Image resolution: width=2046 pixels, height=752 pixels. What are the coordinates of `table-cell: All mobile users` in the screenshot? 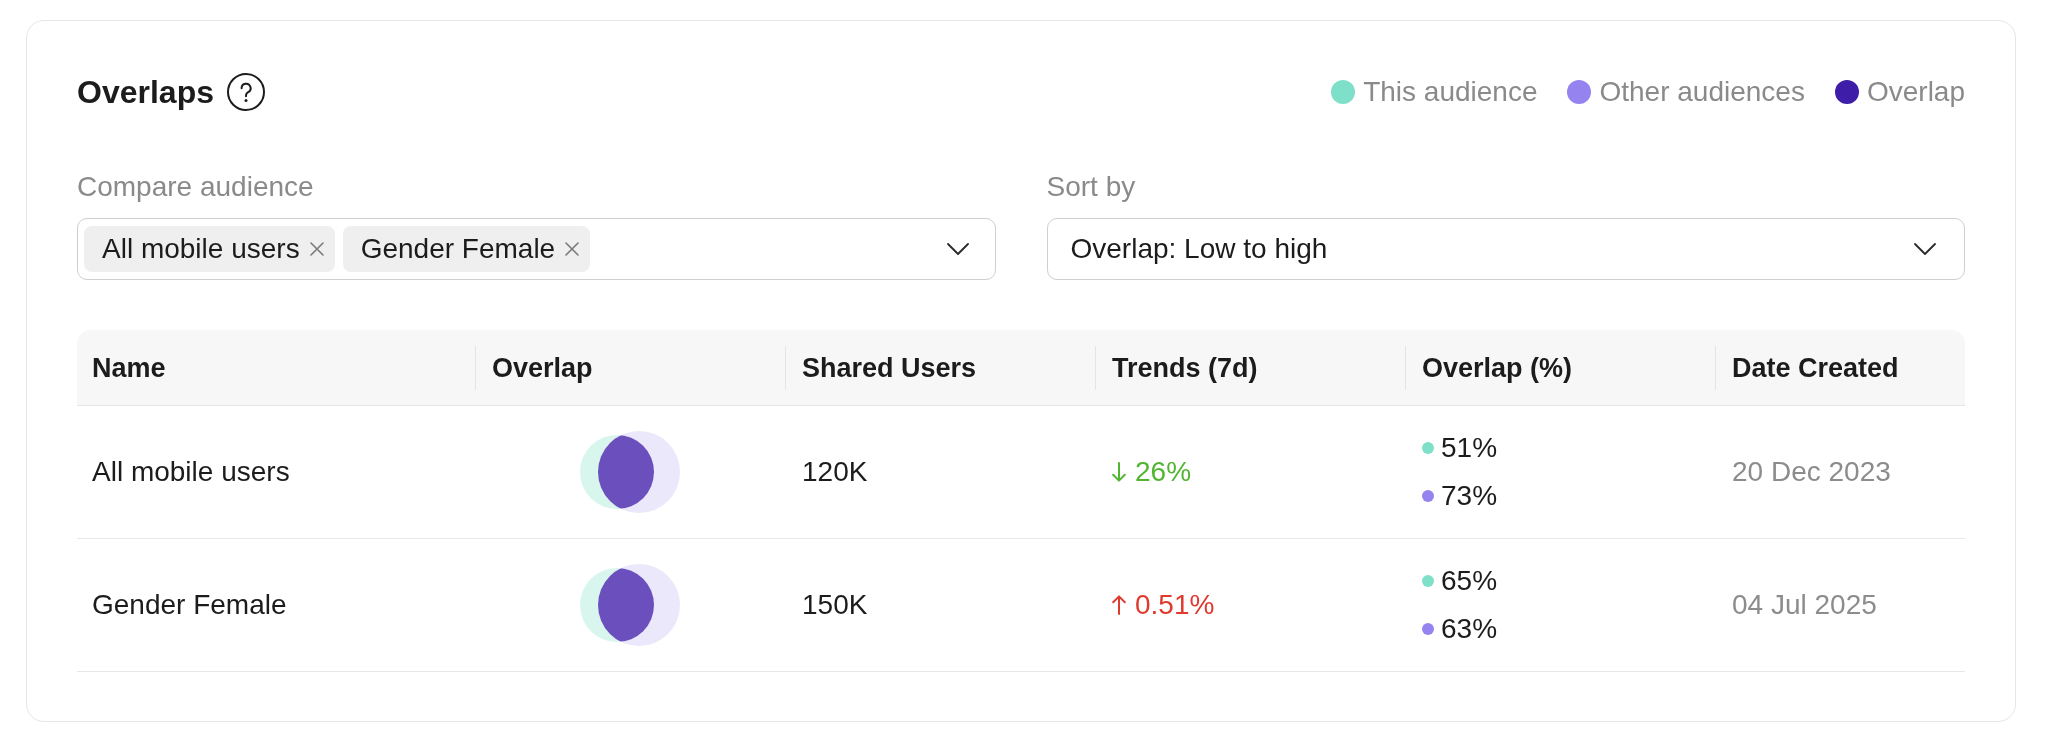 It's located at (191, 472).